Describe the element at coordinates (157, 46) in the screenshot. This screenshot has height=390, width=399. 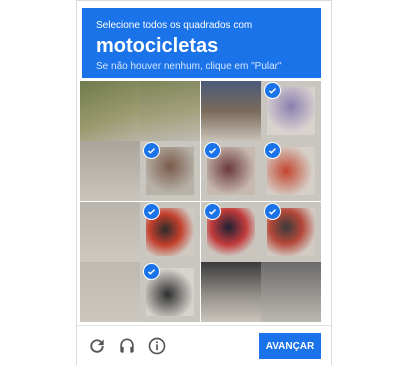
I see `target-label: motocicletas` at that location.